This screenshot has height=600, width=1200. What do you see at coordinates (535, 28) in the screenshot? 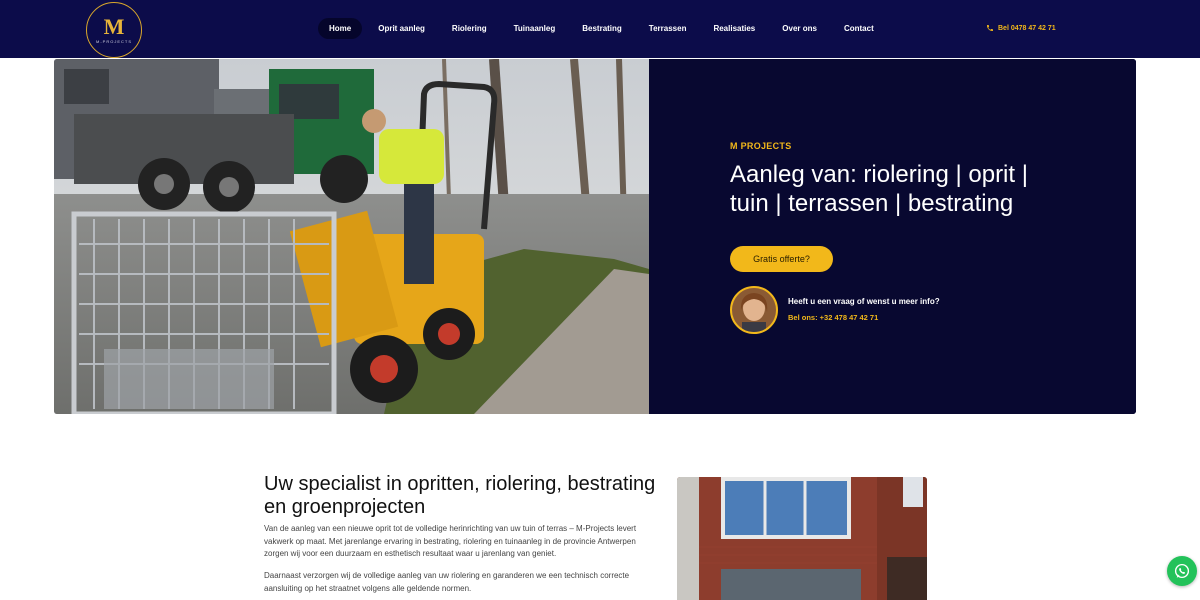
I see `nav-tuinaanleg: Tuinaanleg` at bounding box center [535, 28].